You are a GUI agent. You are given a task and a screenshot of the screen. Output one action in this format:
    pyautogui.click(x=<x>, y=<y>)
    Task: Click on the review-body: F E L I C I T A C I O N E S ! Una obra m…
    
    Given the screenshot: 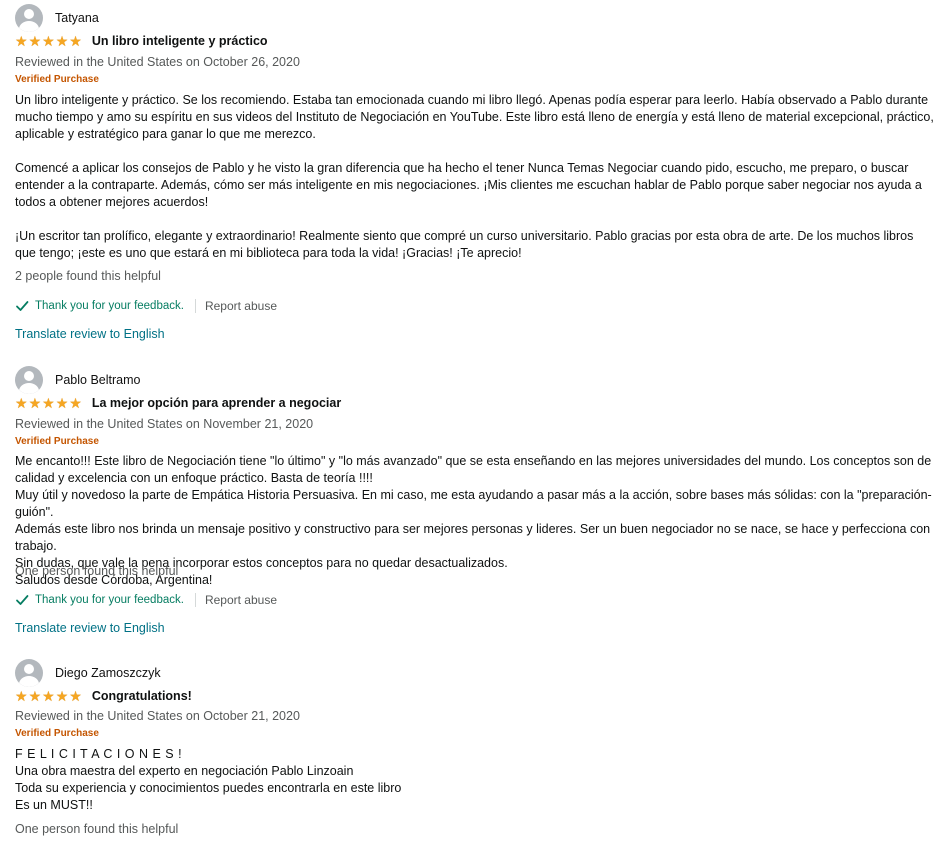 What is the action you would take?
    pyautogui.click(x=475, y=780)
    